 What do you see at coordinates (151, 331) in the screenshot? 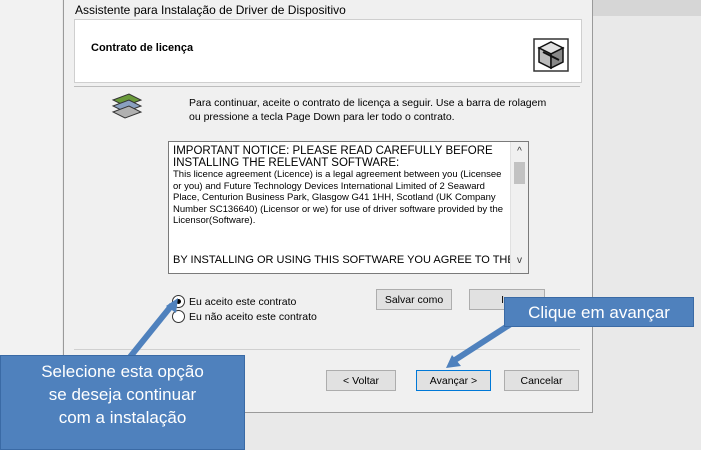
I see `arrow-to-accept-radio` at bounding box center [151, 331].